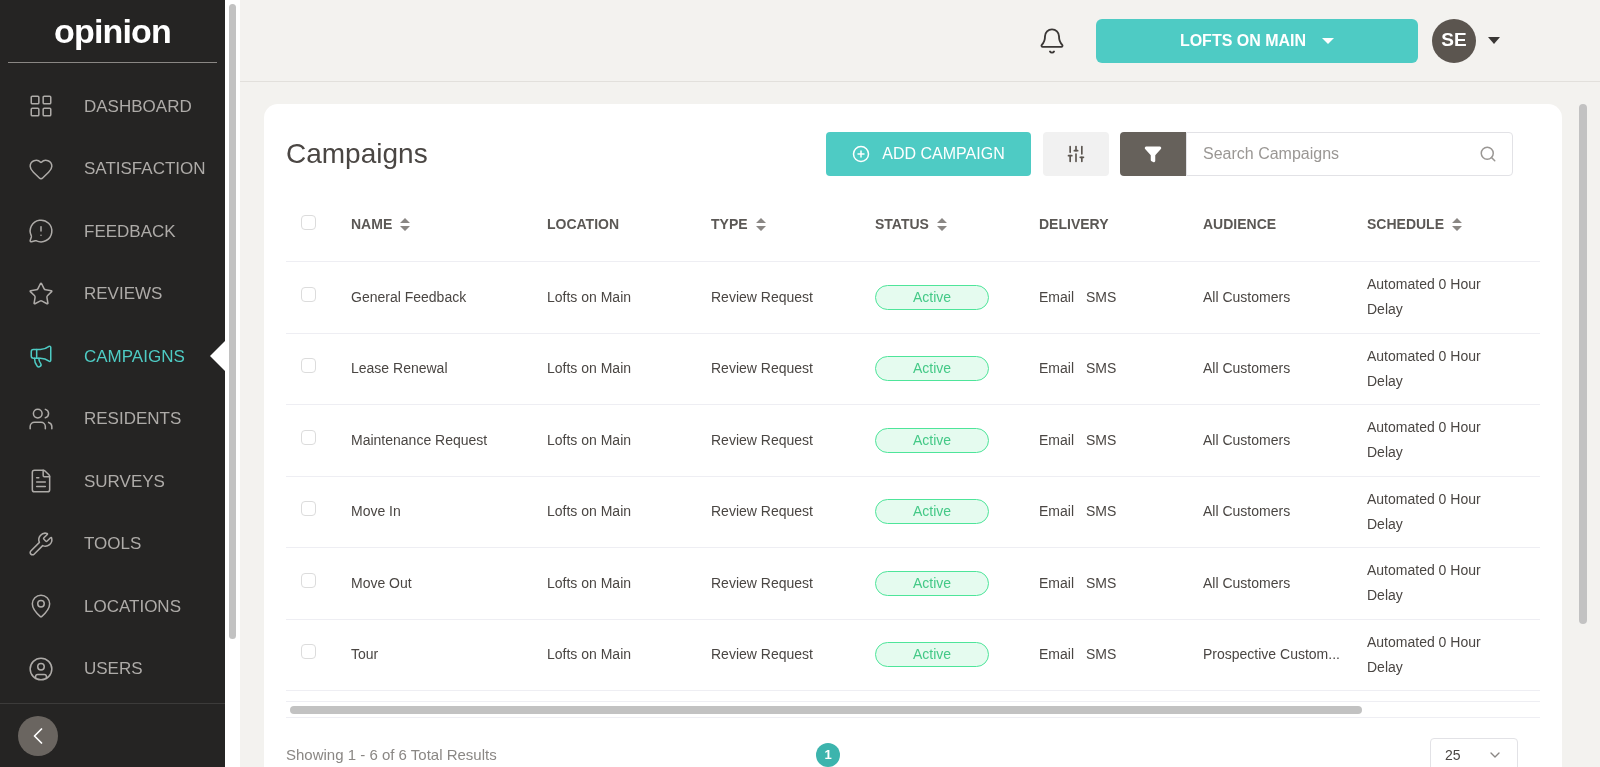 Image resolution: width=1600 pixels, height=767 pixels. What do you see at coordinates (902, 224) in the screenshot?
I see `column-header: STATUS` at bounding box center [902, 224].